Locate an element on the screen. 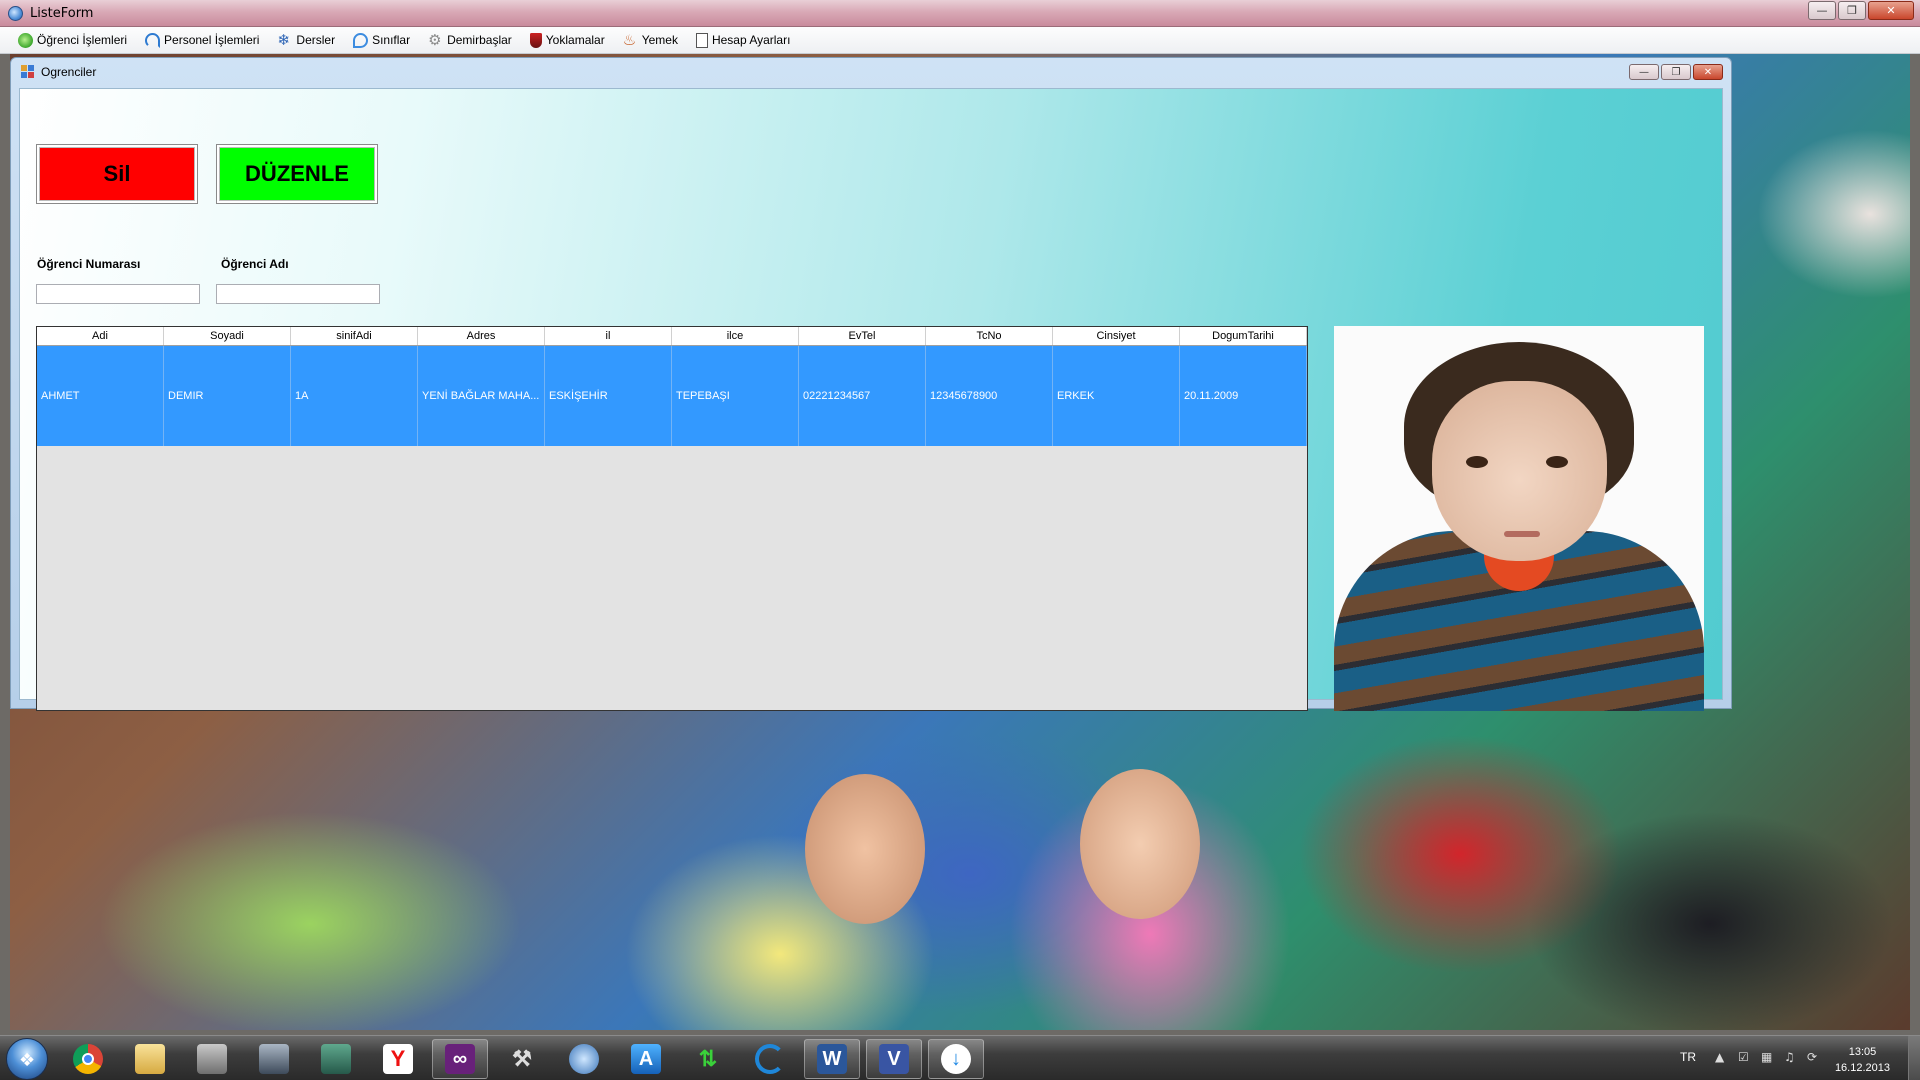  word-icon: W is located at coordinates (832, 1059).